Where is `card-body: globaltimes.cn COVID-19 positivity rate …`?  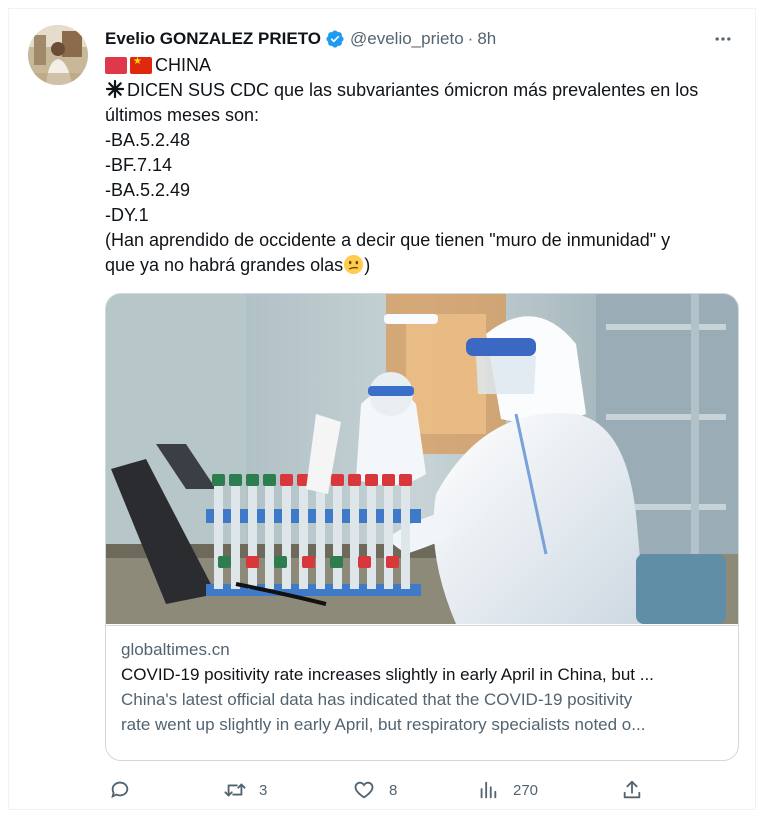
card-body: globaltimes.cn COVID-19 positivity rate … is located at coordinates (422, 692).